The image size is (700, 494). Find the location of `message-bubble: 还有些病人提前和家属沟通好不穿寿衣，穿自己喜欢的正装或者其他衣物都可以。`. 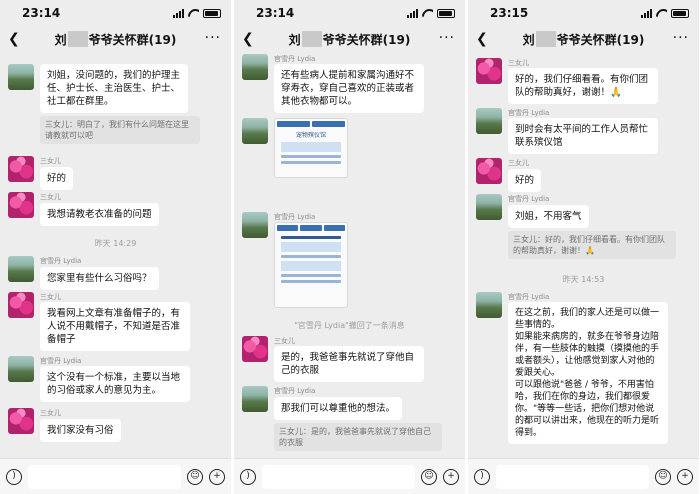

message-bubble: 还有些病人提前和家属沟通好不穿寿衣，穿自己喜欢的正装或者其他衣物都可以。 is located at coordinates (349, 88).